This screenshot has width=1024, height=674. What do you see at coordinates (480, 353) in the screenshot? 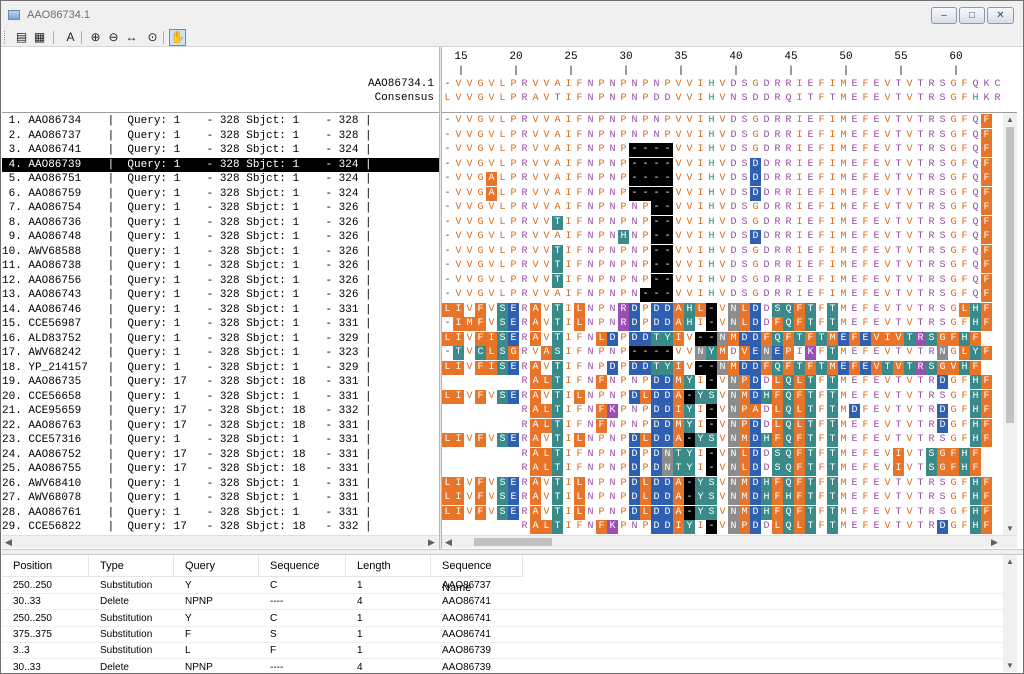
I see `residue: C` at bounding box center [480, 353].